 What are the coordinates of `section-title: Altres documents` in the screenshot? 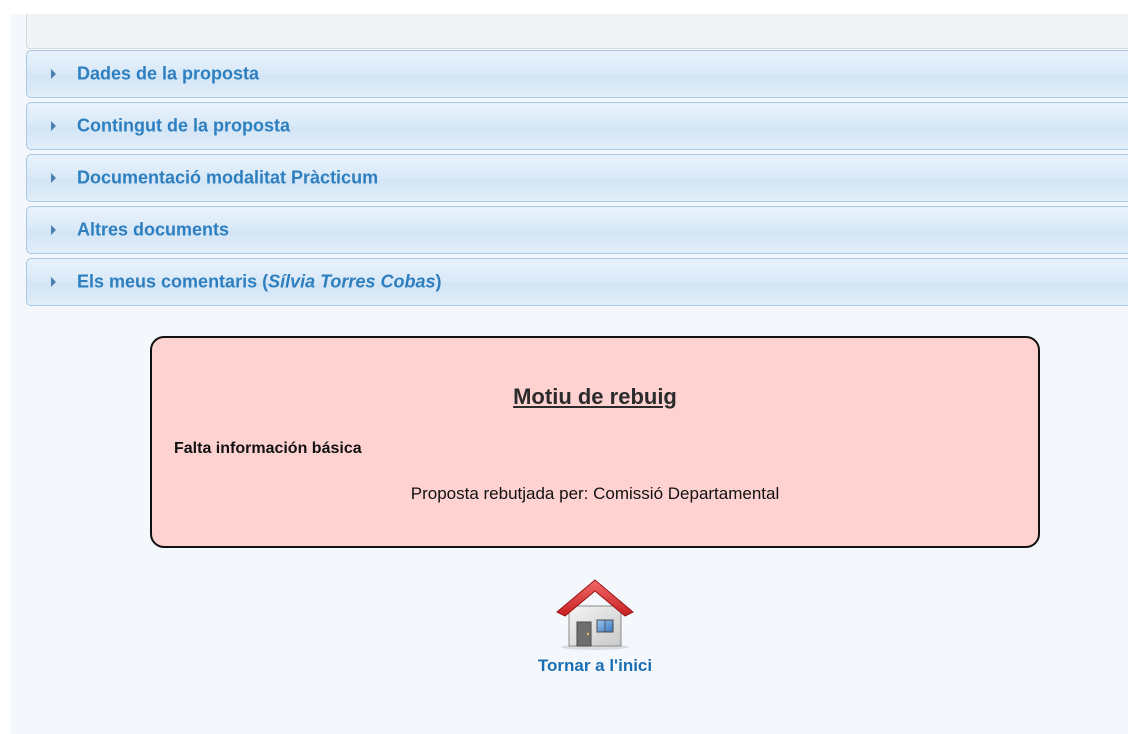 It's located at (153, 229).